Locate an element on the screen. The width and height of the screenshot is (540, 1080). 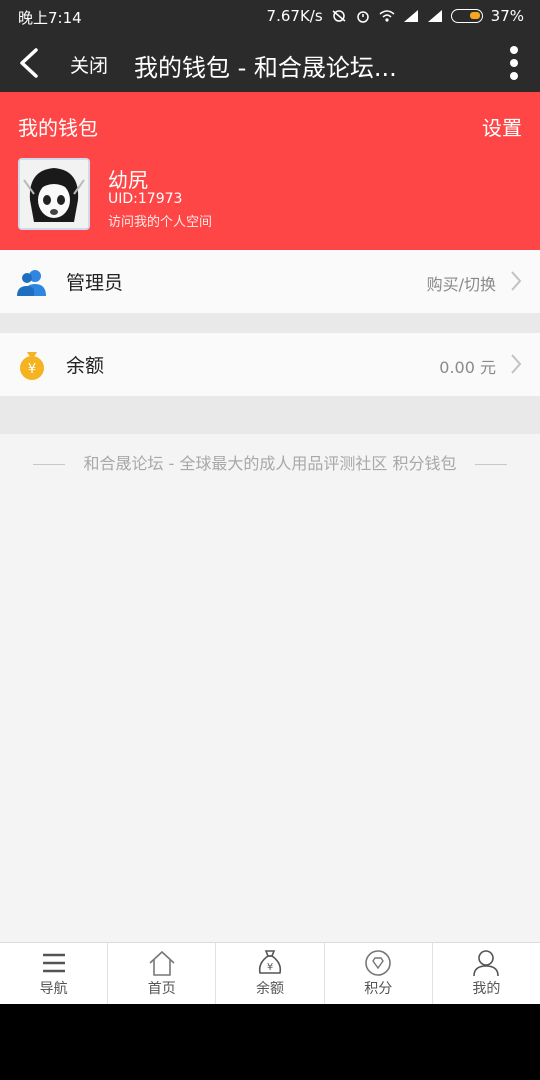
tab-balance: ¥ 余额 is located at coordinates (270, 974).